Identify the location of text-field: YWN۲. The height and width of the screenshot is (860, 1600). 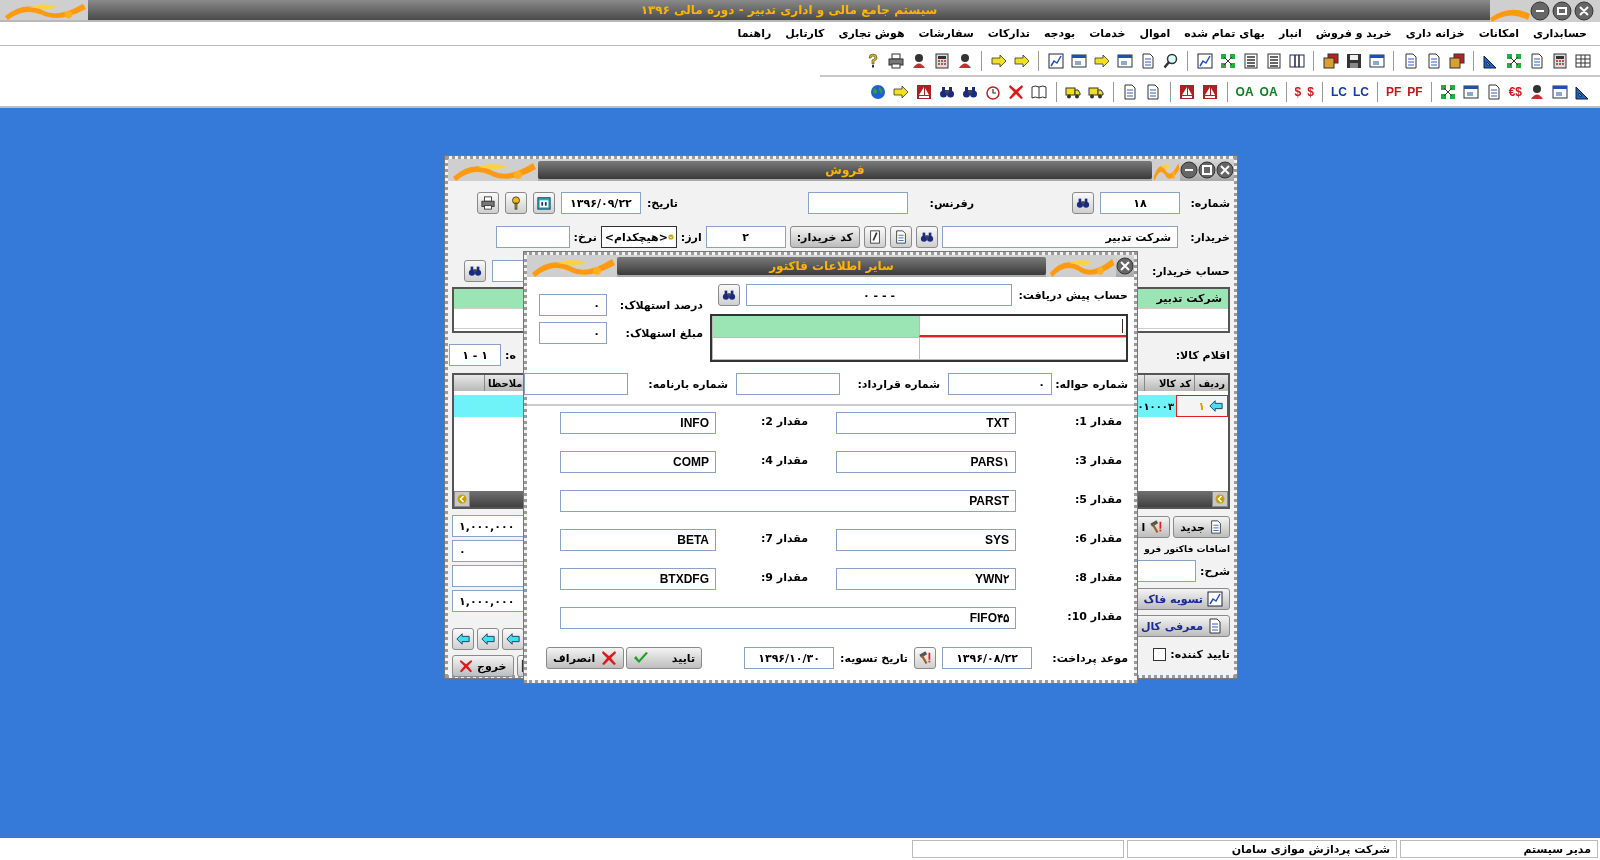
(926, 579).